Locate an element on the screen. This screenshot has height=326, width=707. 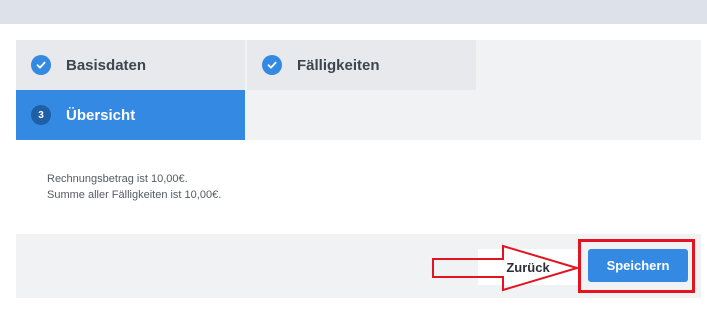
step-label: Übersicht is located at coordinates (101, 115).